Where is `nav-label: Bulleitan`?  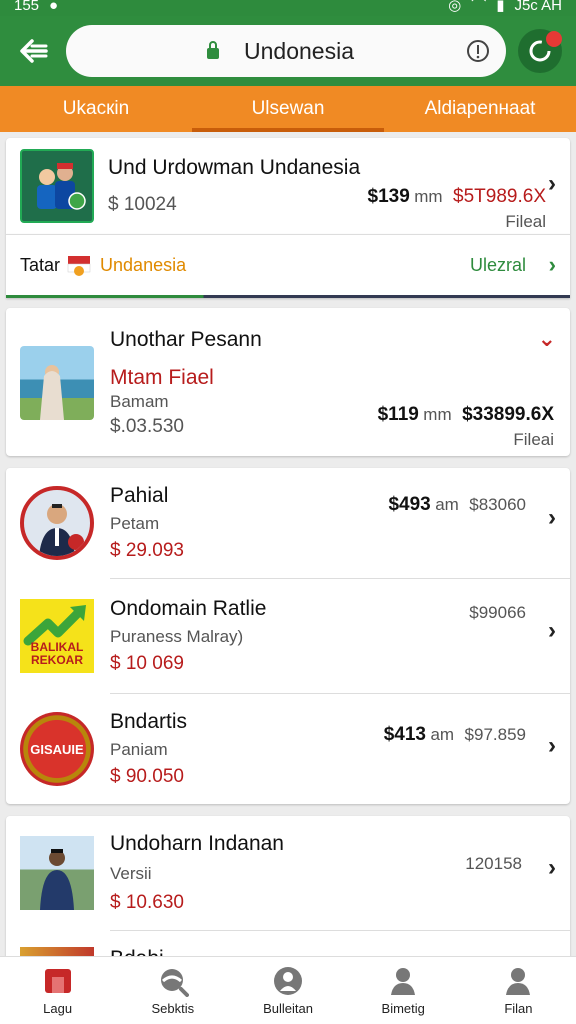
nav-label: Bulleitan is located at coordinates (288, 1008).